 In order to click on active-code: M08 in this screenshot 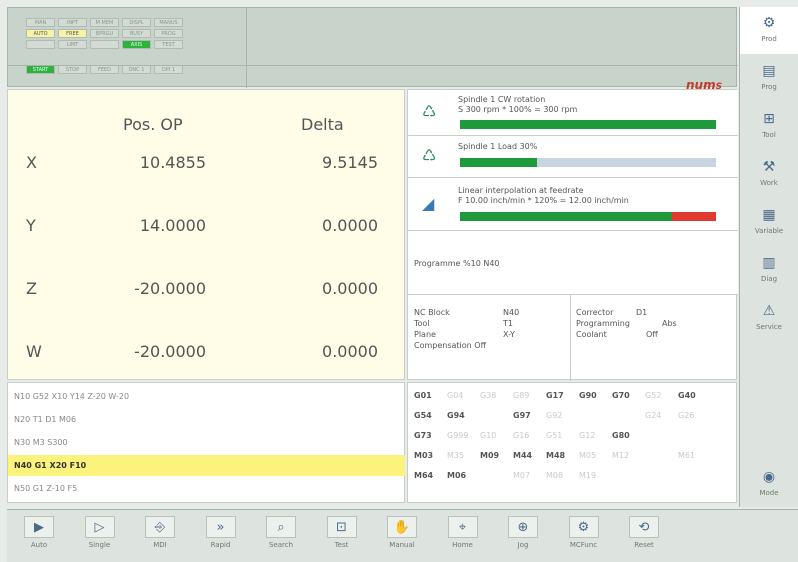, I will do `click(555, 475)`.